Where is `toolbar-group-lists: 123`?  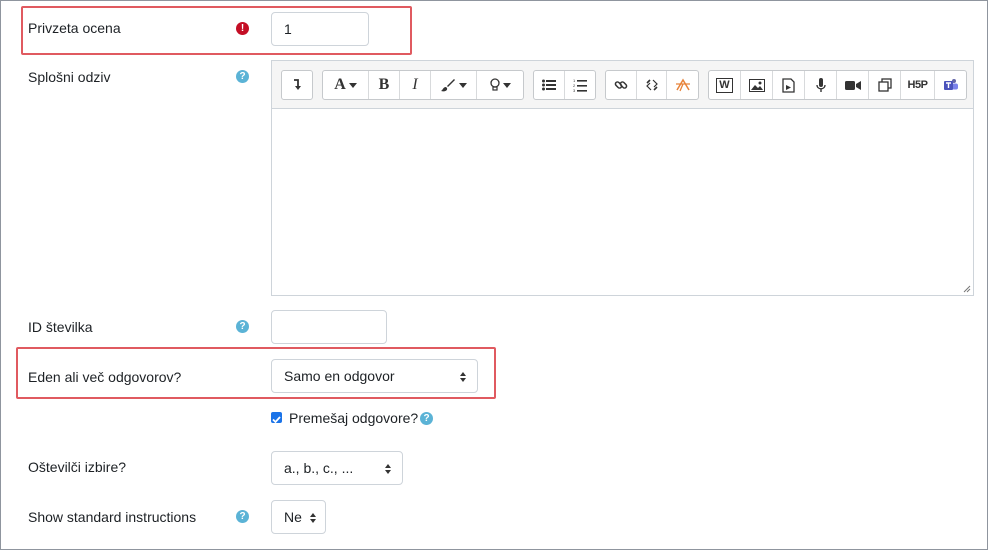 toolbar-group-lists: 123 is located at coordinates (564, 85).